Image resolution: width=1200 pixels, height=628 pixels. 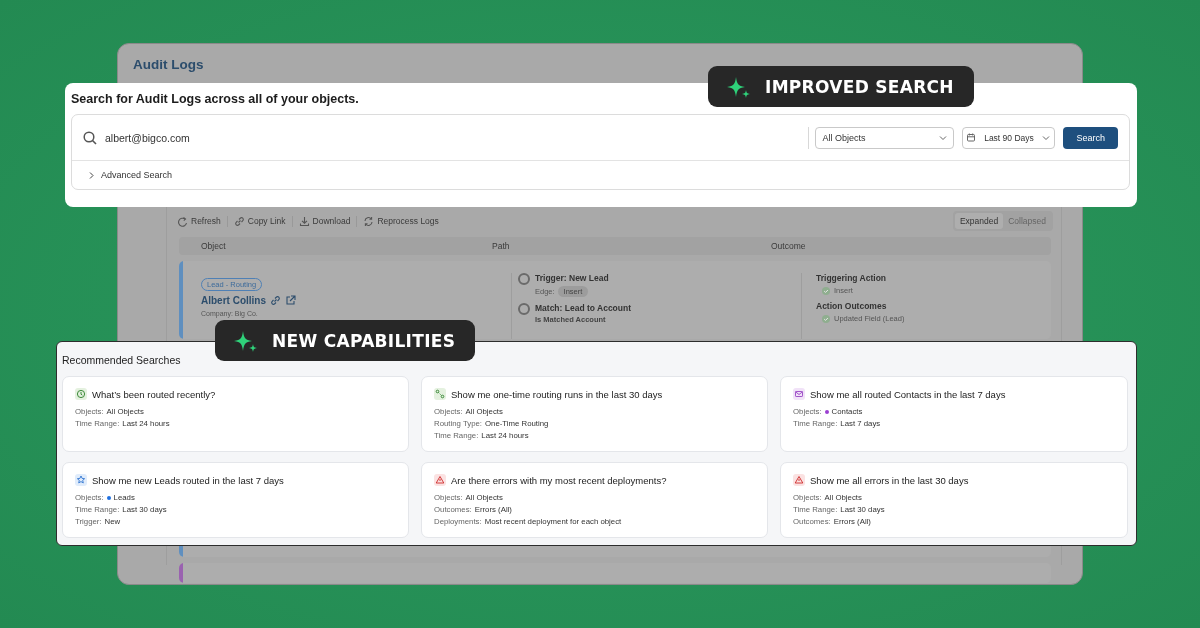 I want to click on outcome-heading: Triggering Action, so click(x=852, y=278).